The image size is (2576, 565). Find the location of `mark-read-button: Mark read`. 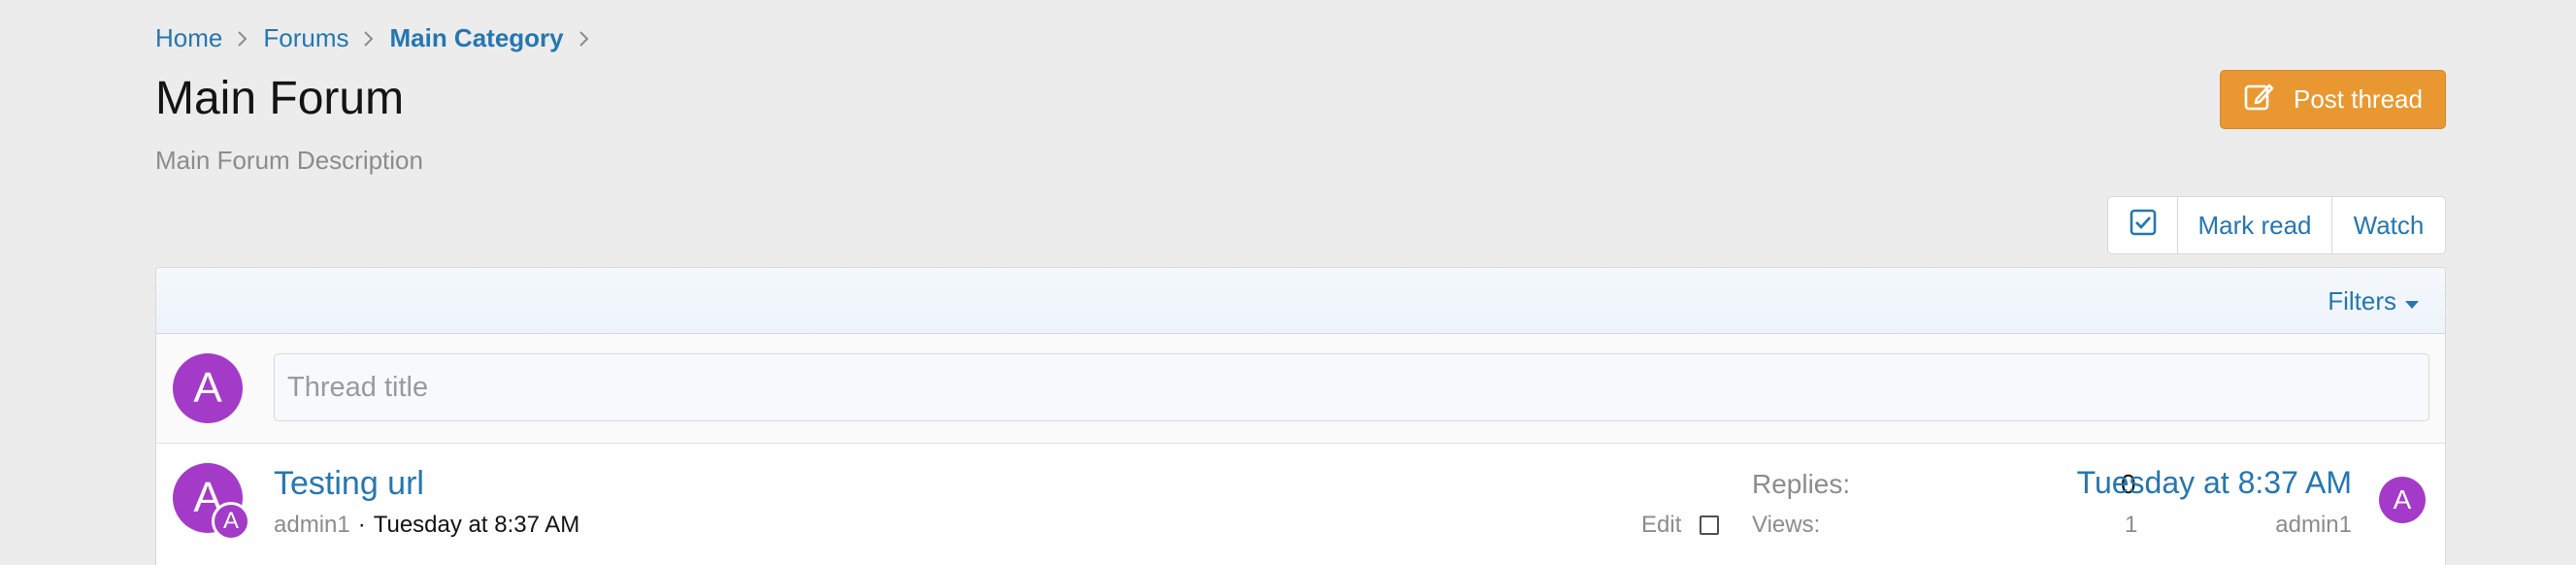

mark-read-button: Mark read is located at coordinates (2255, 225).